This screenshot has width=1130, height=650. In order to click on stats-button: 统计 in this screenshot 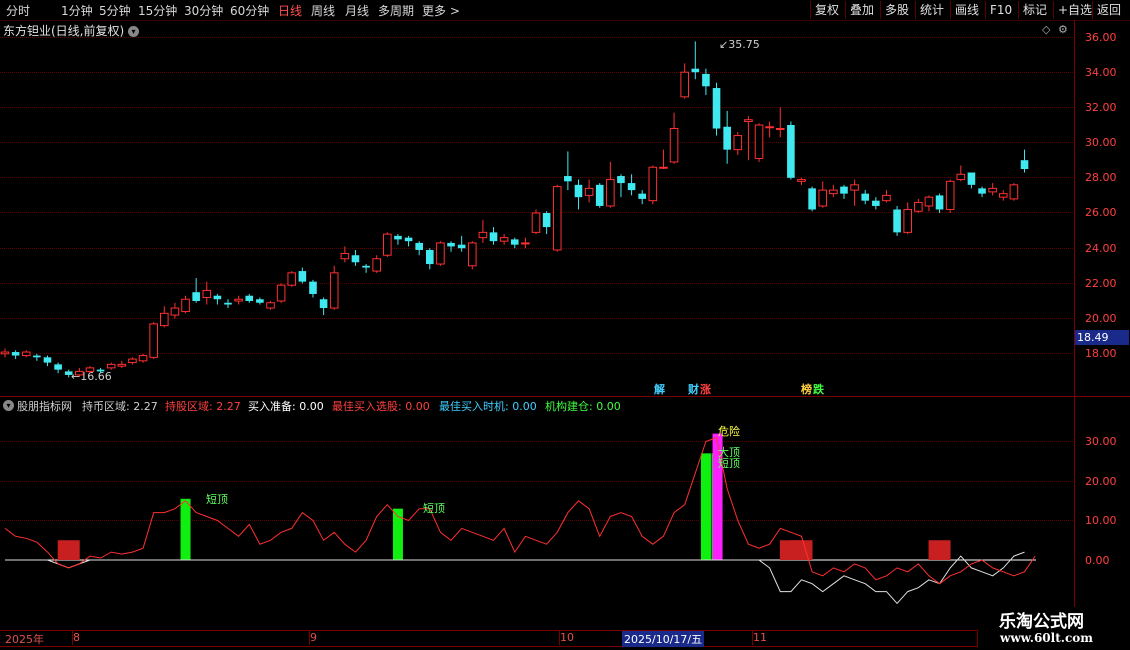, I will do `click(931, 10)`.